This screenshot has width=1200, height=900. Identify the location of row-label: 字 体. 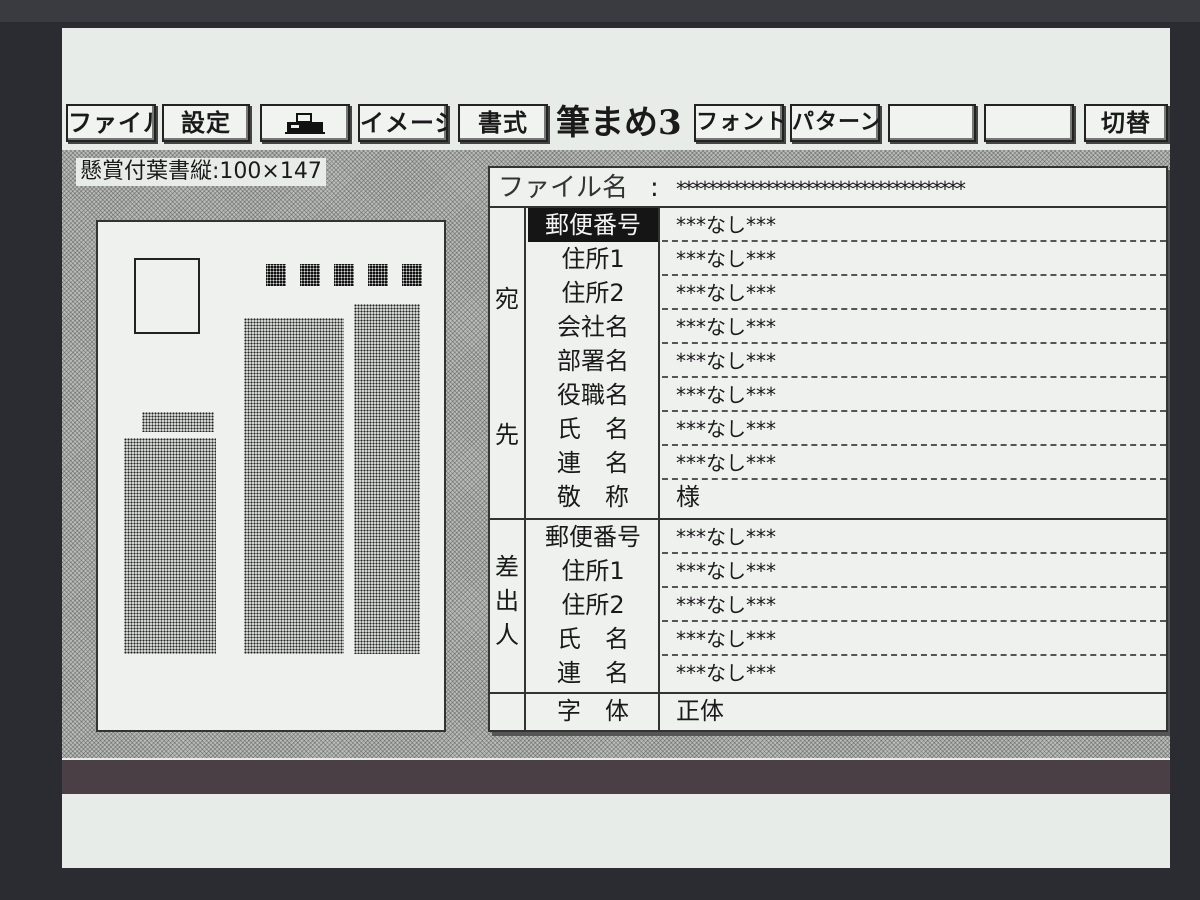
(593, 711).